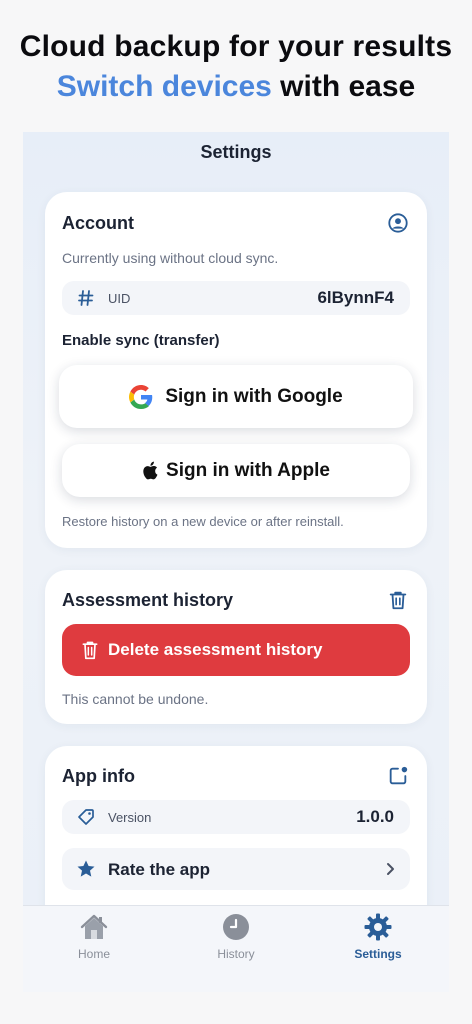 Image resolution: width=472 pixels, height=1024 pixels. Describe the element at coordinates (86, 298) in the screenshot. I see `hash-icon` at that location.